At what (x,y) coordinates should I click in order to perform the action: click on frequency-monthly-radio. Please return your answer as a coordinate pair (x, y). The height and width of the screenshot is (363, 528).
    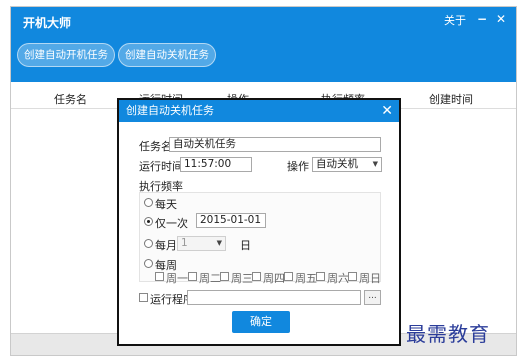
    Looking at the image, I should click on (148, 243).